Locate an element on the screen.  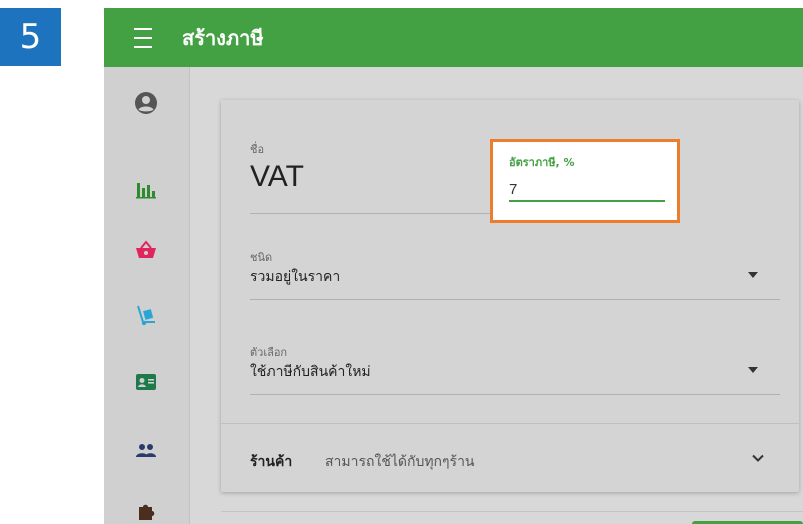
type-select-label: ชนิด is located at coordinates (261, 257).